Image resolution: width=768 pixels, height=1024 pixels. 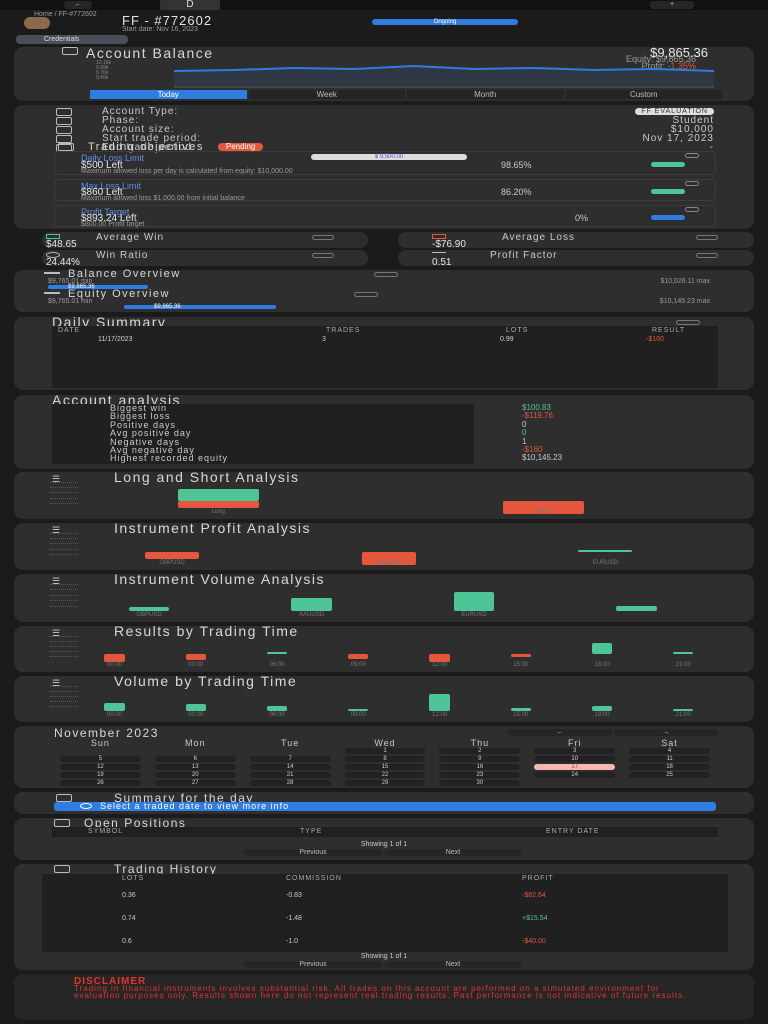 What do you see at coordinates (575, 759) in the screenshot?
I see `calendar-day: 10` at bounding box center [575, 759].